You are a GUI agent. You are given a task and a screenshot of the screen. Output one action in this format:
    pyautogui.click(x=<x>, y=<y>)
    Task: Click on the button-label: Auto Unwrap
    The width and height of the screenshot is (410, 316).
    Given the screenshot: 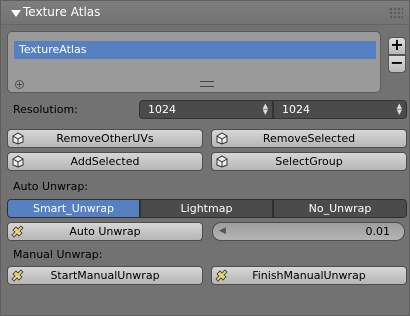 What is the action you would take?
    pyautogui.click(x=105, y=231)
    